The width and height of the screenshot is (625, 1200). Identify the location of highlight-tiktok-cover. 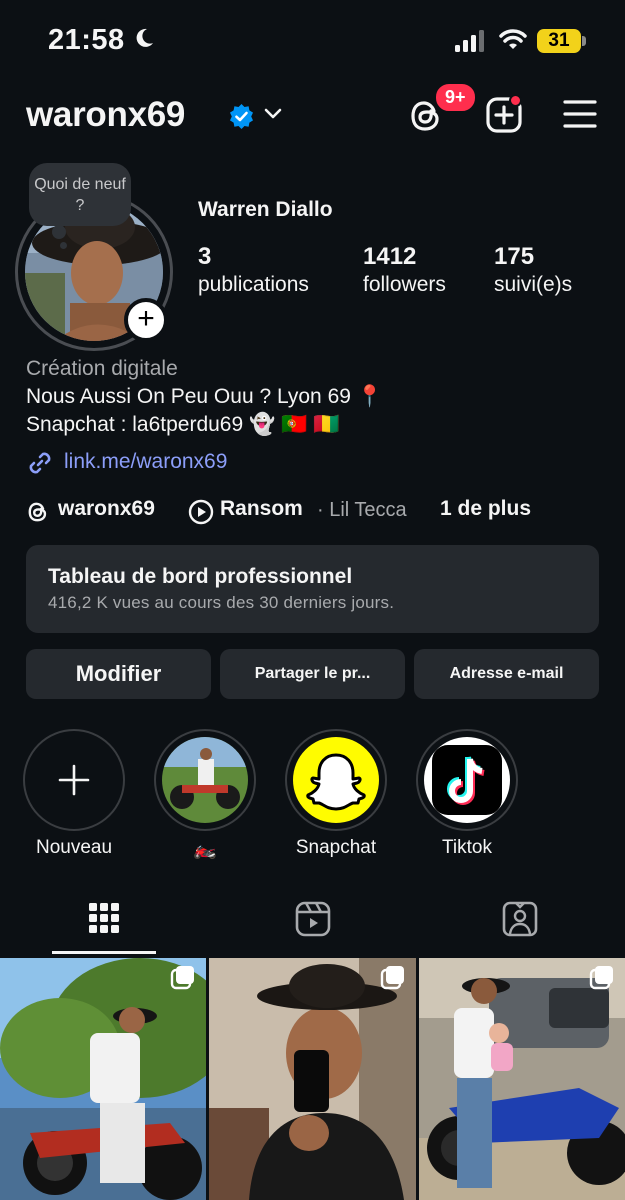
(467, 780).